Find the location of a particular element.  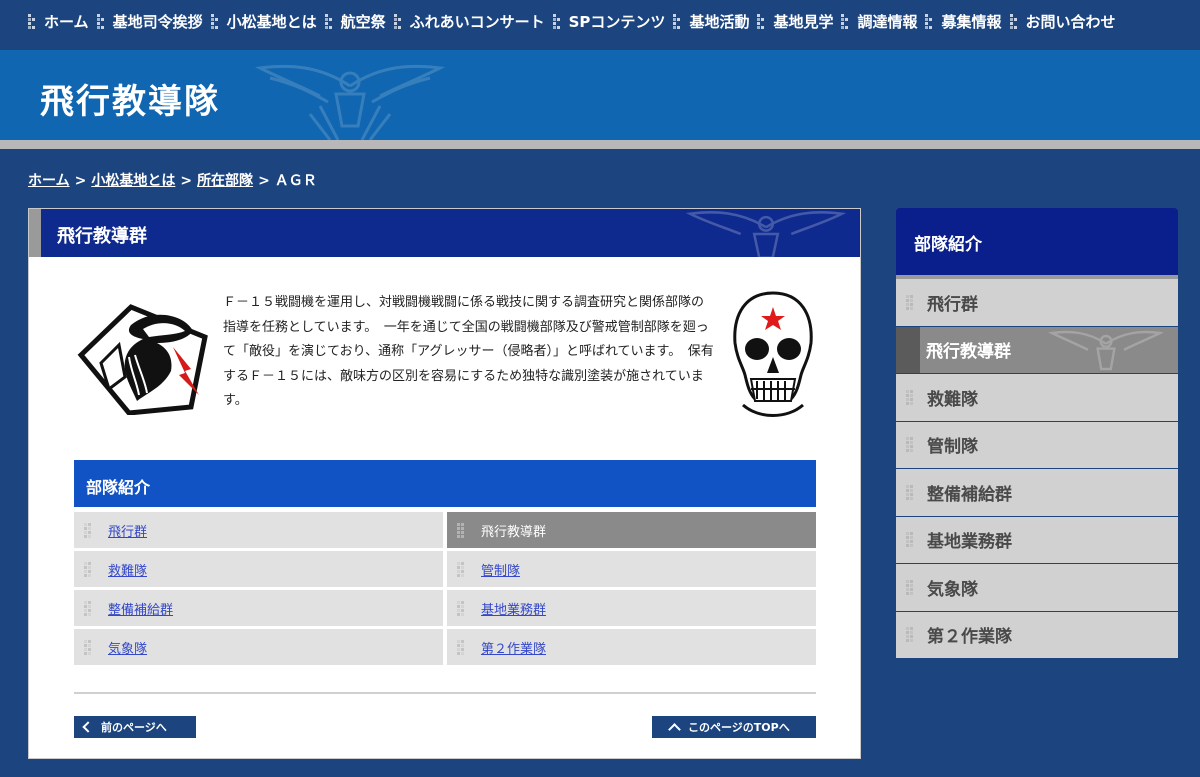

breadcrumb-about: 小松基地とは is located at coordinates (133, 181).